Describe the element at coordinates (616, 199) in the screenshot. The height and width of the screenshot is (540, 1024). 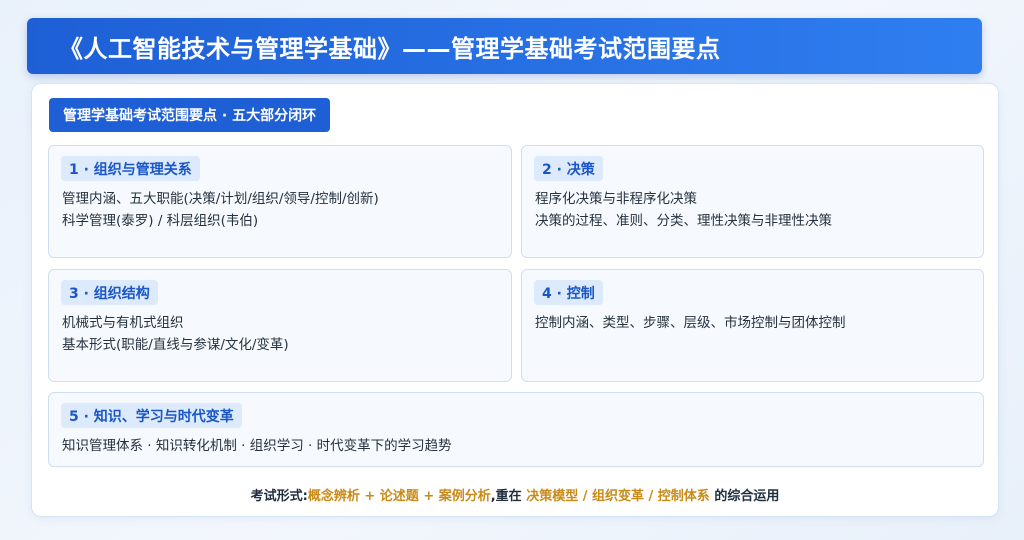
I see `content-line: 程序化决策与非程序化决策` at that location.